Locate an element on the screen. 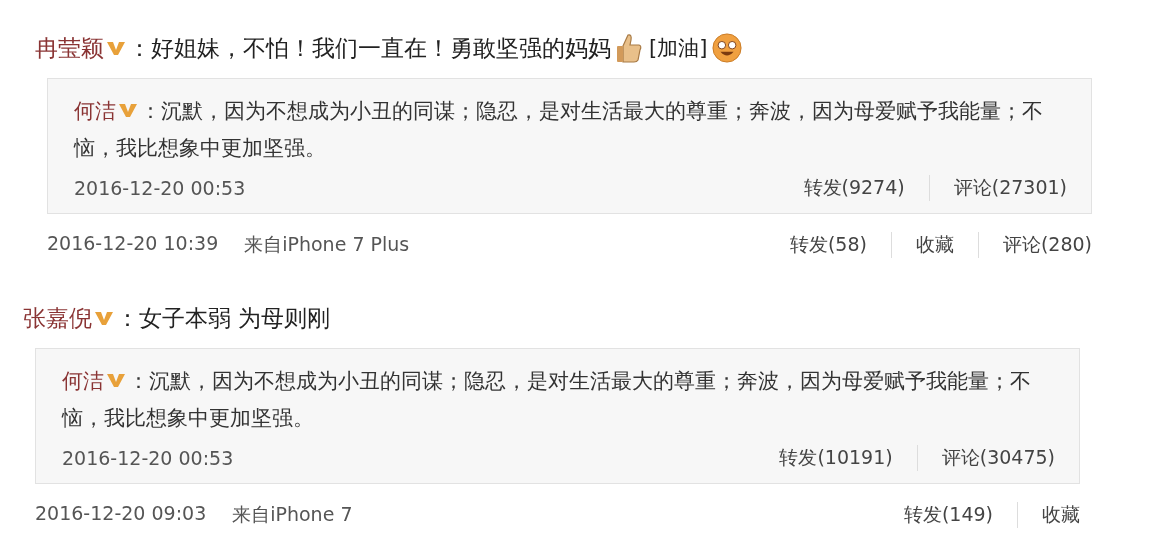  author-name: 张嘉倪 is located at coordinates (57, 318).